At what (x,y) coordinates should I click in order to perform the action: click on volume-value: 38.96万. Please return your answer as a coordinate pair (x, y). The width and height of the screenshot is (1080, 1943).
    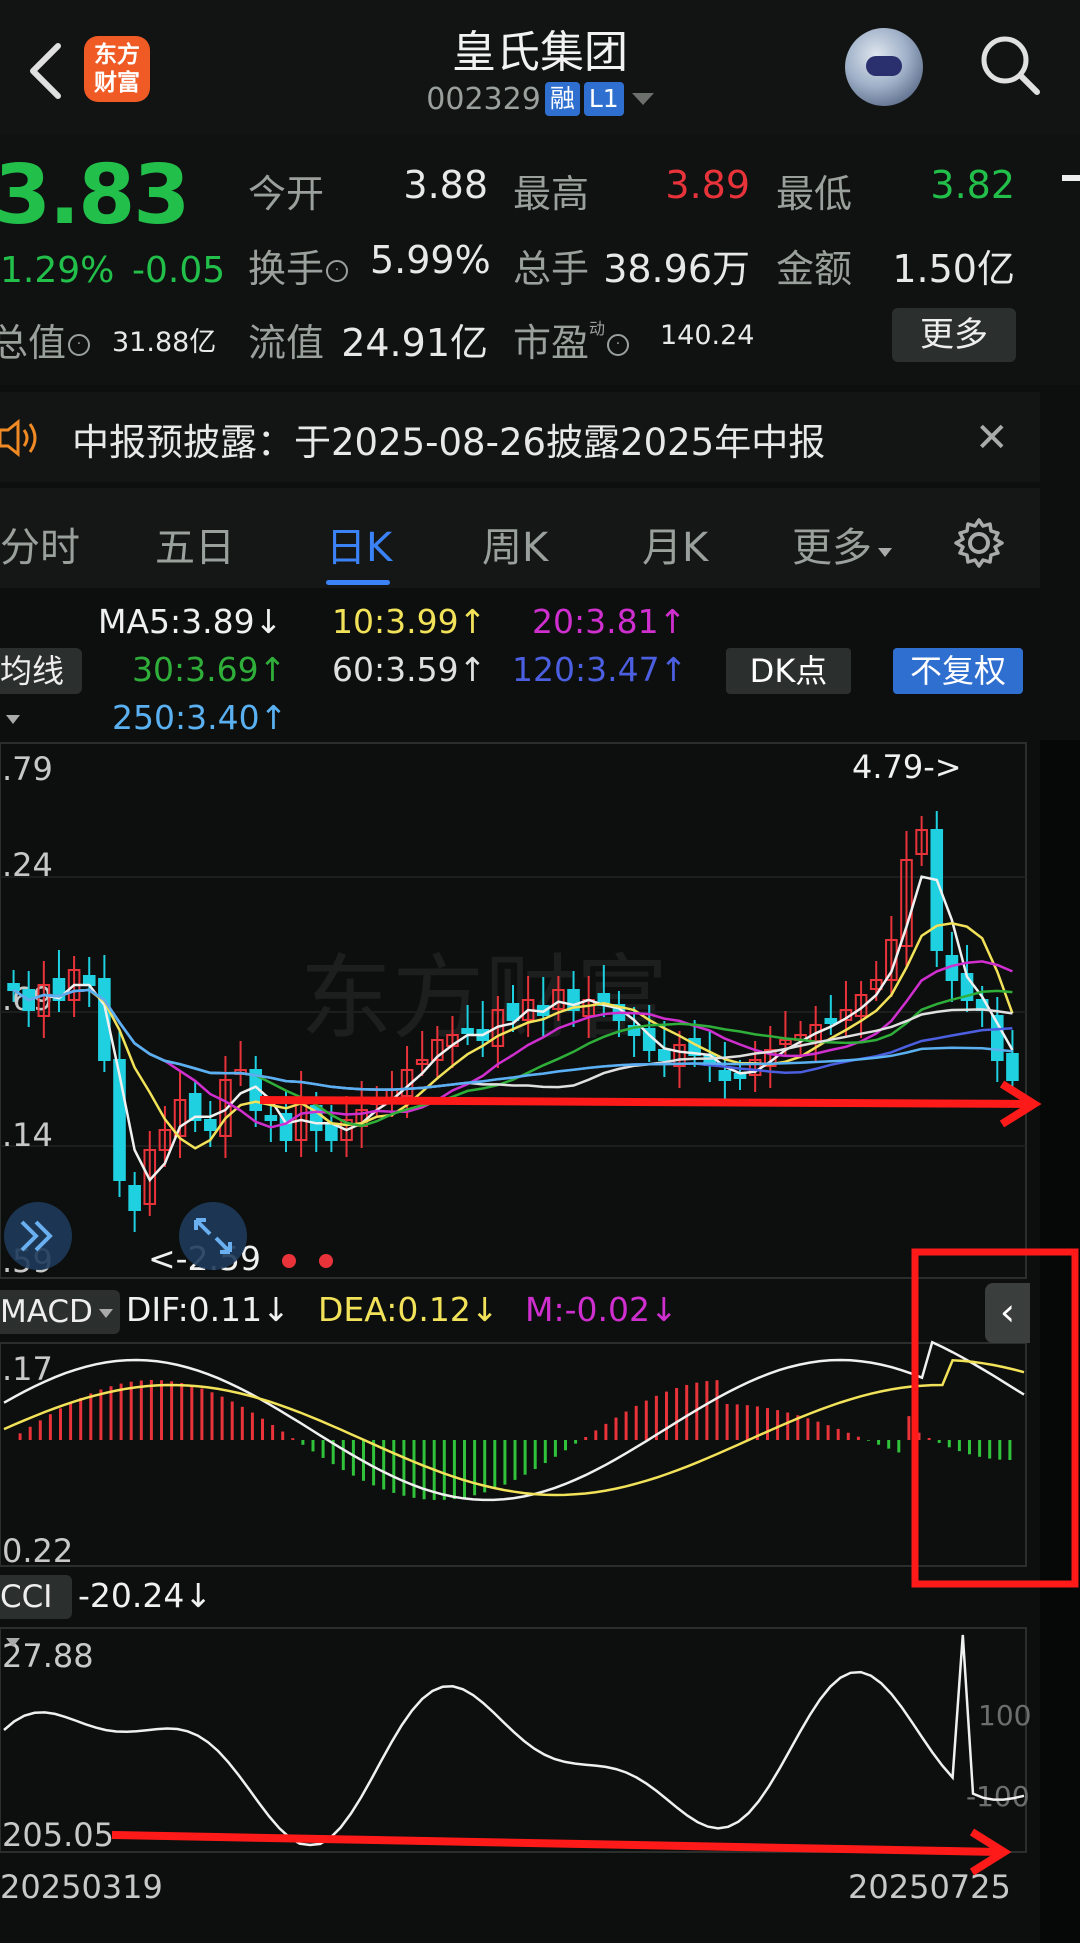
    Looking at the image, I should click on (676, 269).